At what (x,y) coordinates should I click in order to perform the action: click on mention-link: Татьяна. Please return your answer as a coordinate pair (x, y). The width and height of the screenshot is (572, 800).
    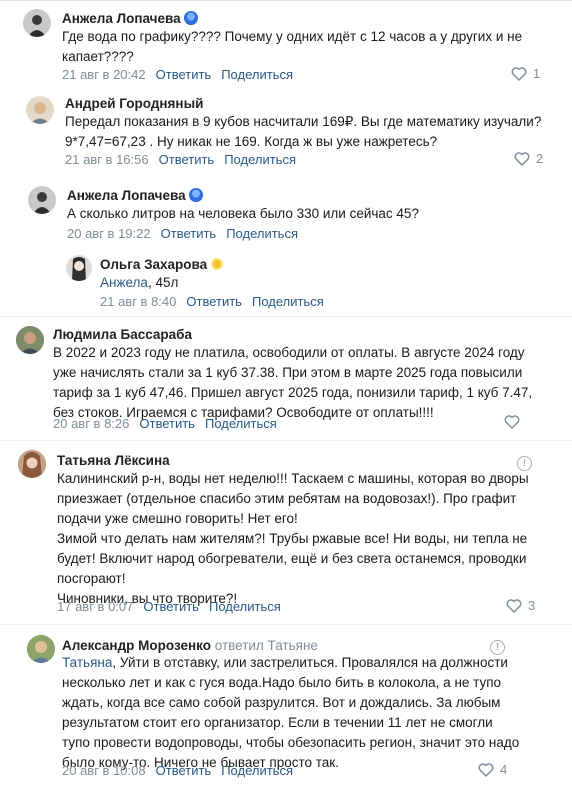
    Looking at the image, I should click on (87, 662).